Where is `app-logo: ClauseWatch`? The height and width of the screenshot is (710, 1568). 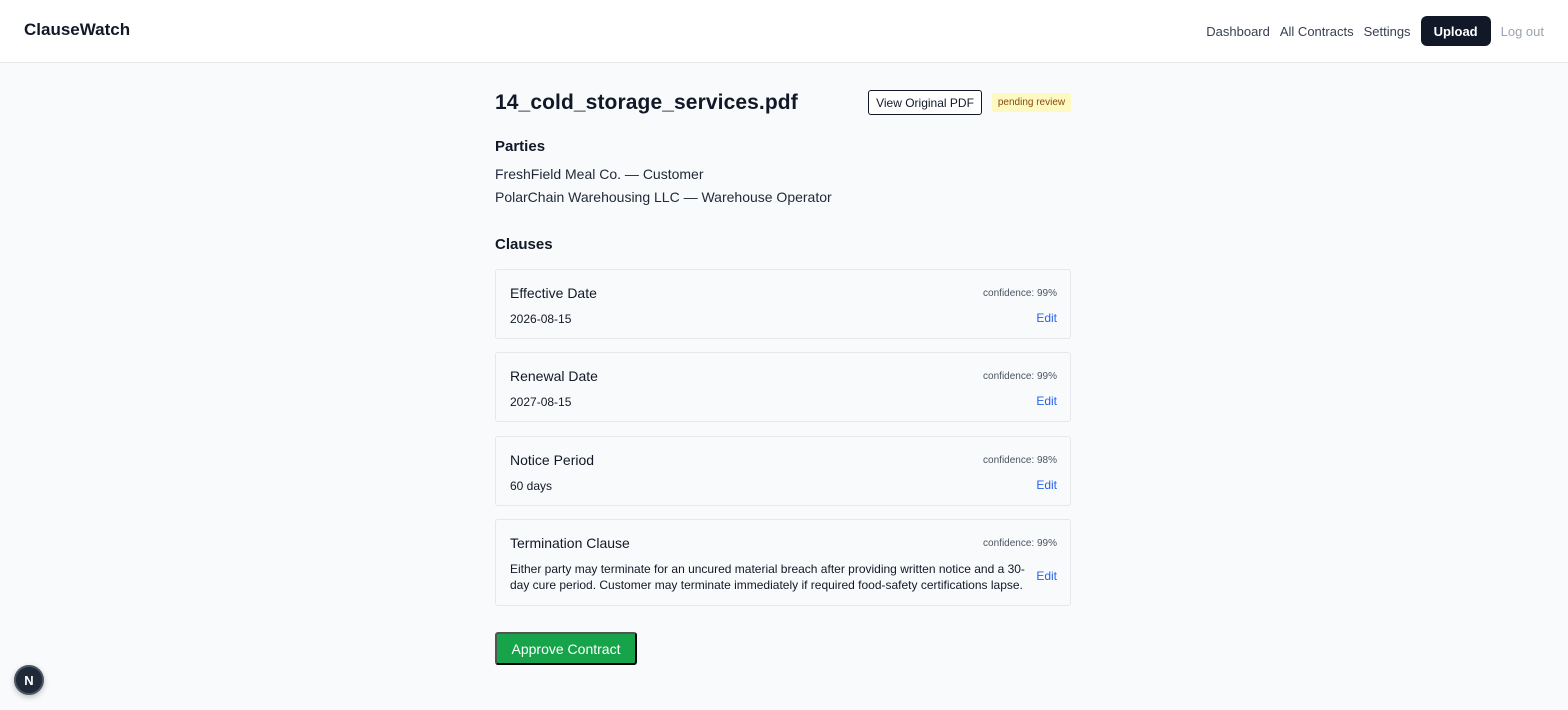
app-logo: ClauseWatch is located at coordinates (77, 30).